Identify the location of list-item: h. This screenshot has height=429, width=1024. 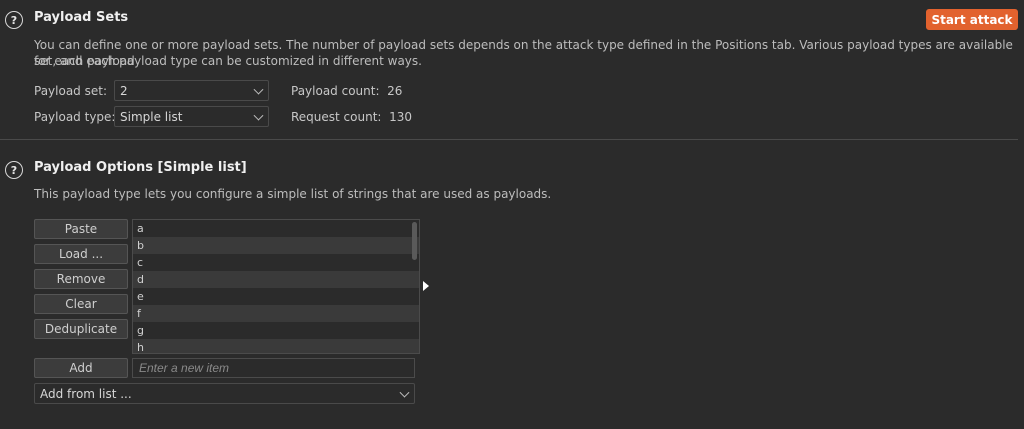
(276, 346).